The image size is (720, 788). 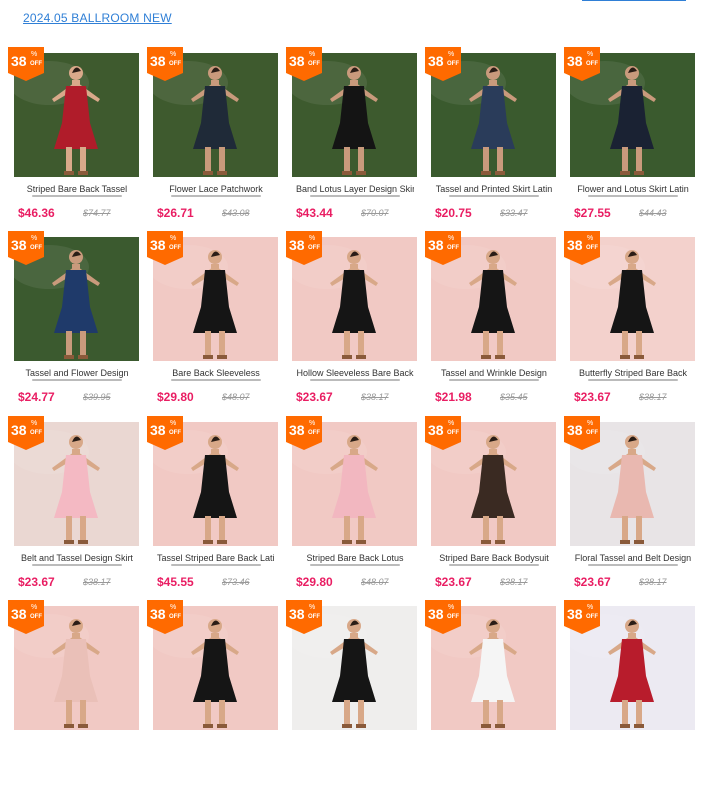 What do you see at coordinates (375, 213) in the screenshot?
I see `original-price: $70.07` at bounding box center [375, 213].